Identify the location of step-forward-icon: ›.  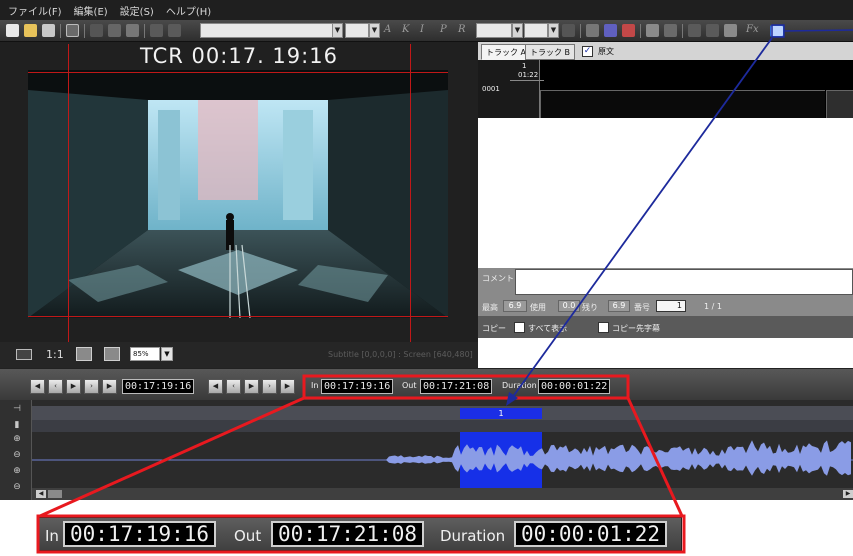
(91, 386).